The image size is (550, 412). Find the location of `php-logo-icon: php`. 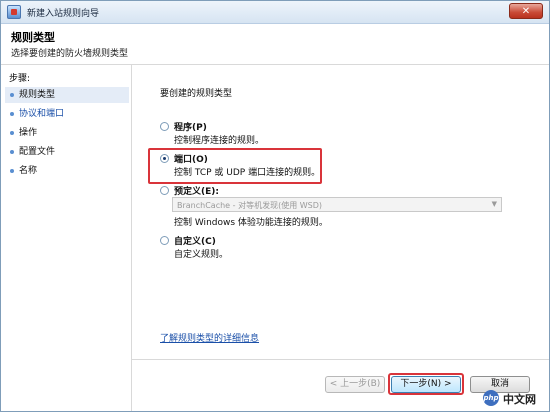

php-logo-icon: php is located at coordinates (491, 398).